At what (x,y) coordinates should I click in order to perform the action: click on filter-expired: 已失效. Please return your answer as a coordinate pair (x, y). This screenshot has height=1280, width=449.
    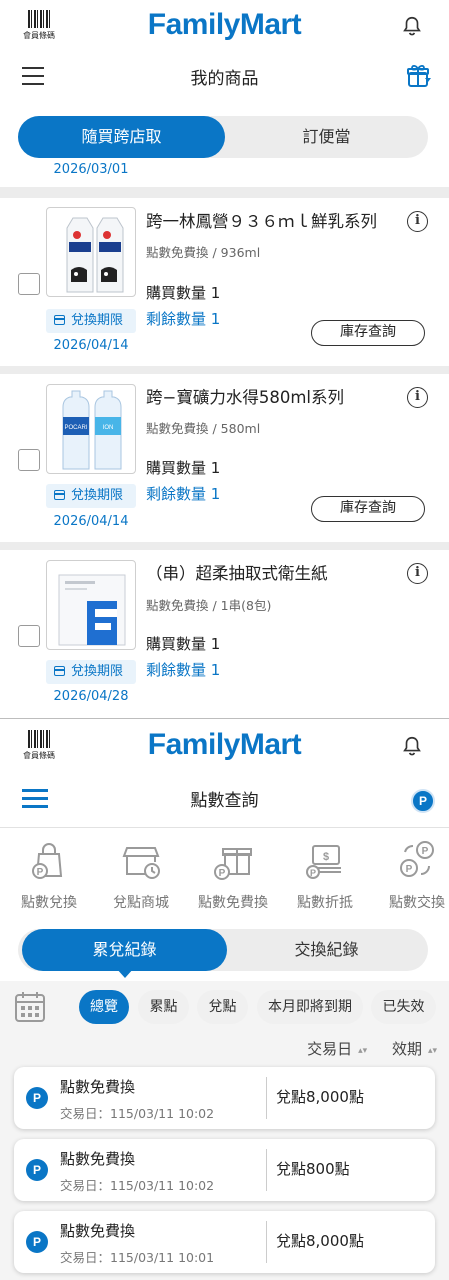
    Looking at the image, I should click on (403, 1007).